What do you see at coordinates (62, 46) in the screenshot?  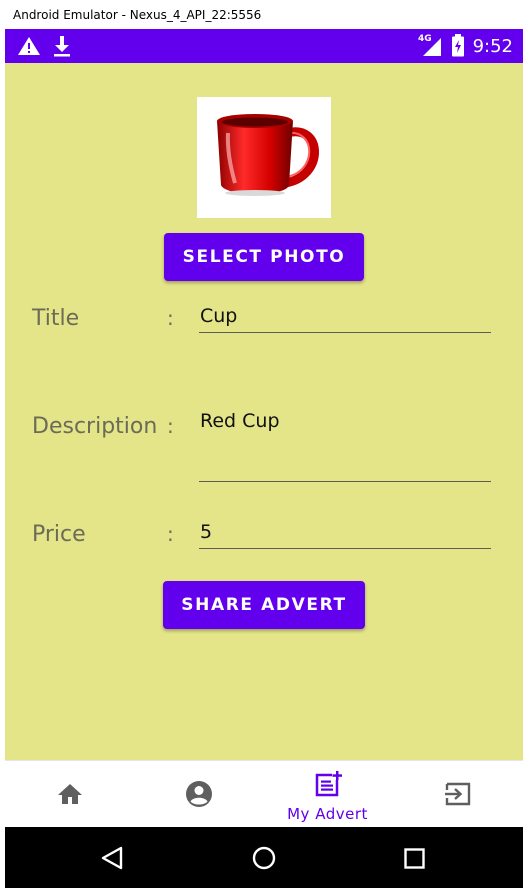 I see `download-icon` at bounding box center [62, 46].